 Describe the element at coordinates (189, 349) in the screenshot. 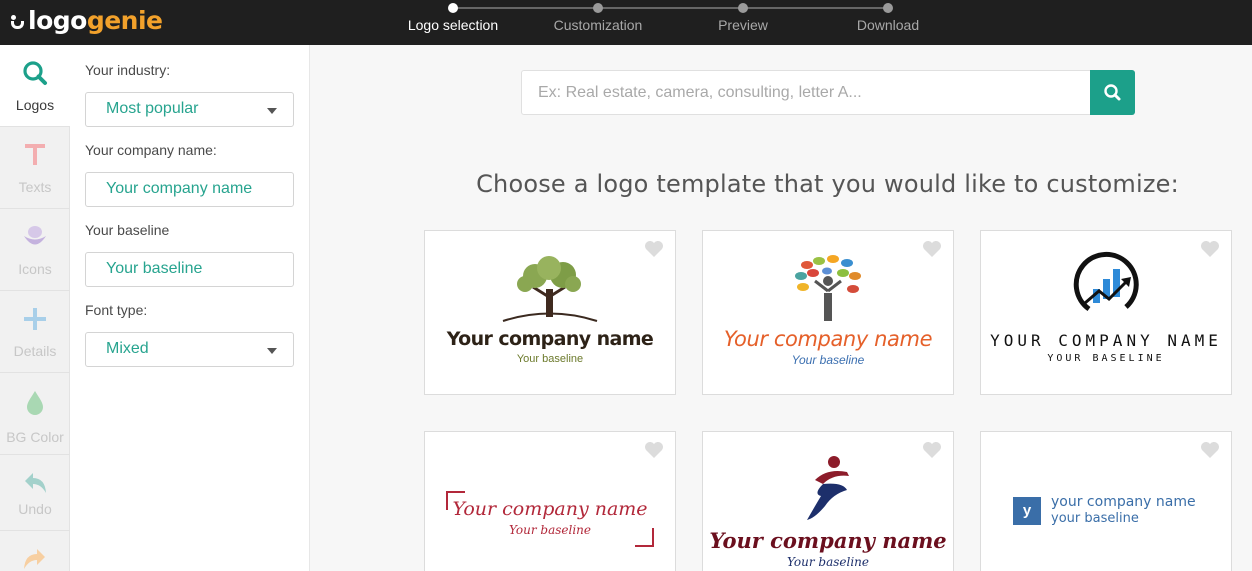

I see `font-type-select: Mixed` at that location.